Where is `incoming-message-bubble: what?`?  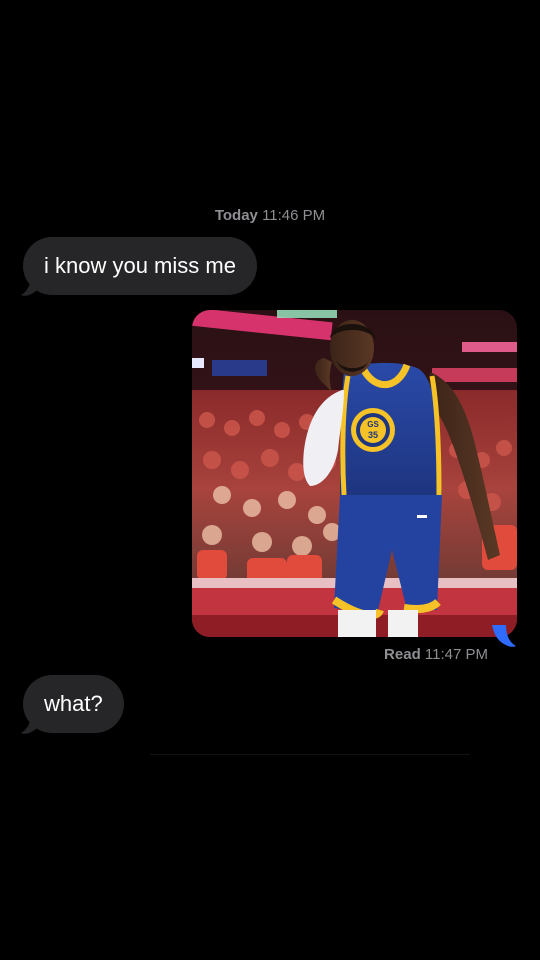 incoming-message-bubble: what? is located at coordinates (72, 704).